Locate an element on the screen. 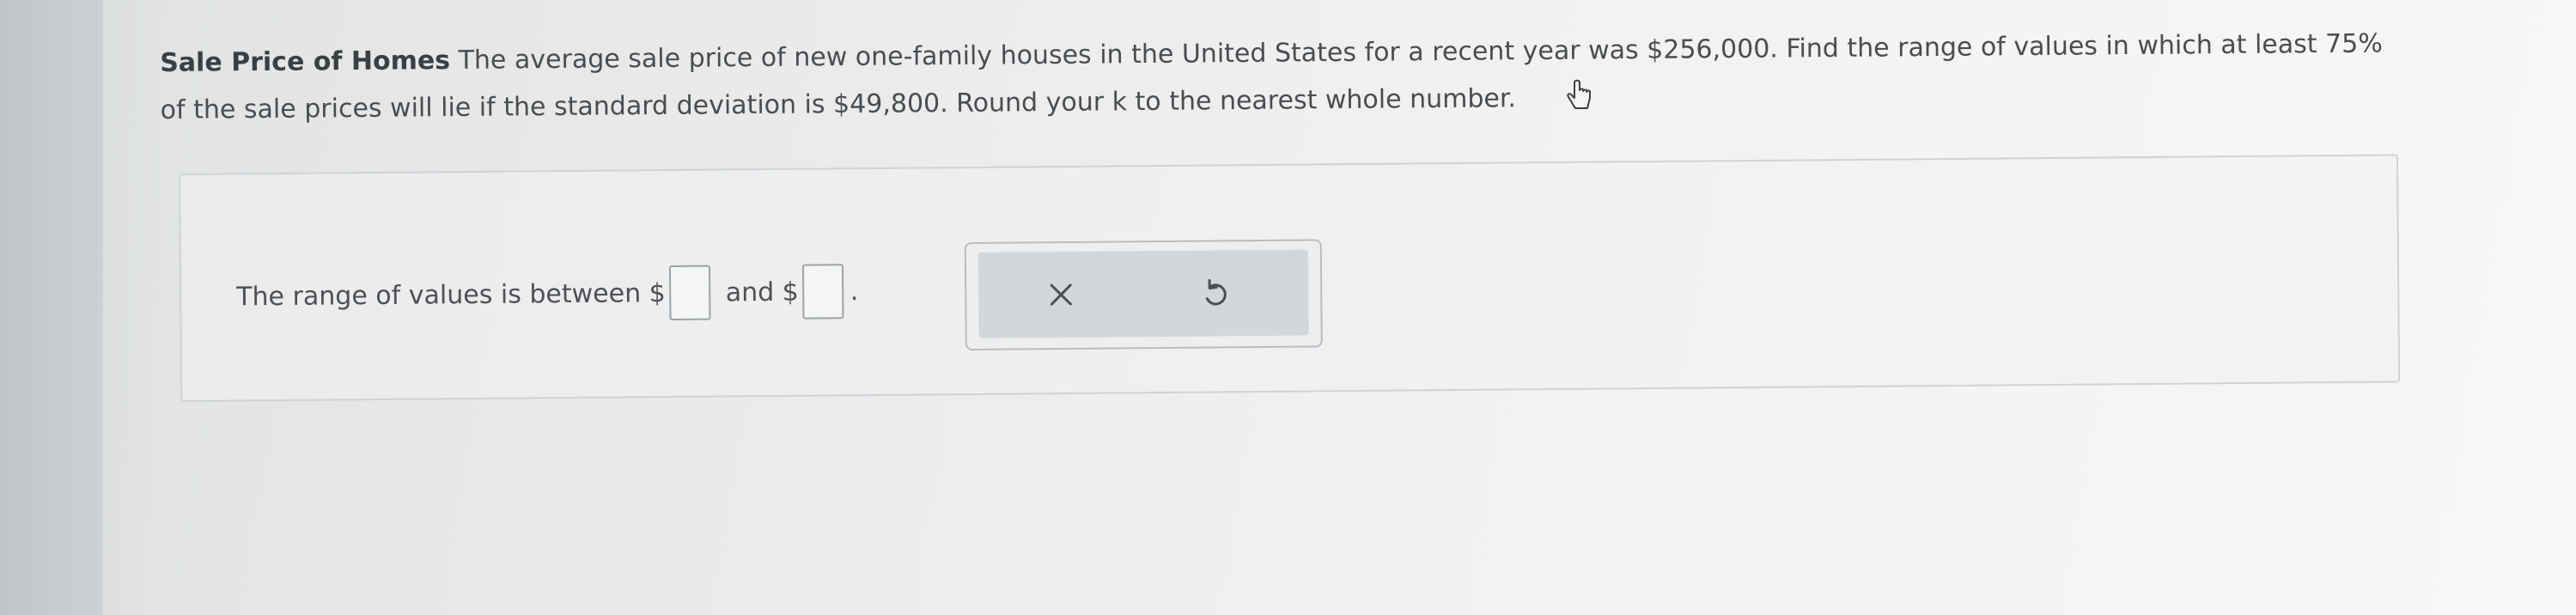  answer-actions is located at coordinates (1143, 295).